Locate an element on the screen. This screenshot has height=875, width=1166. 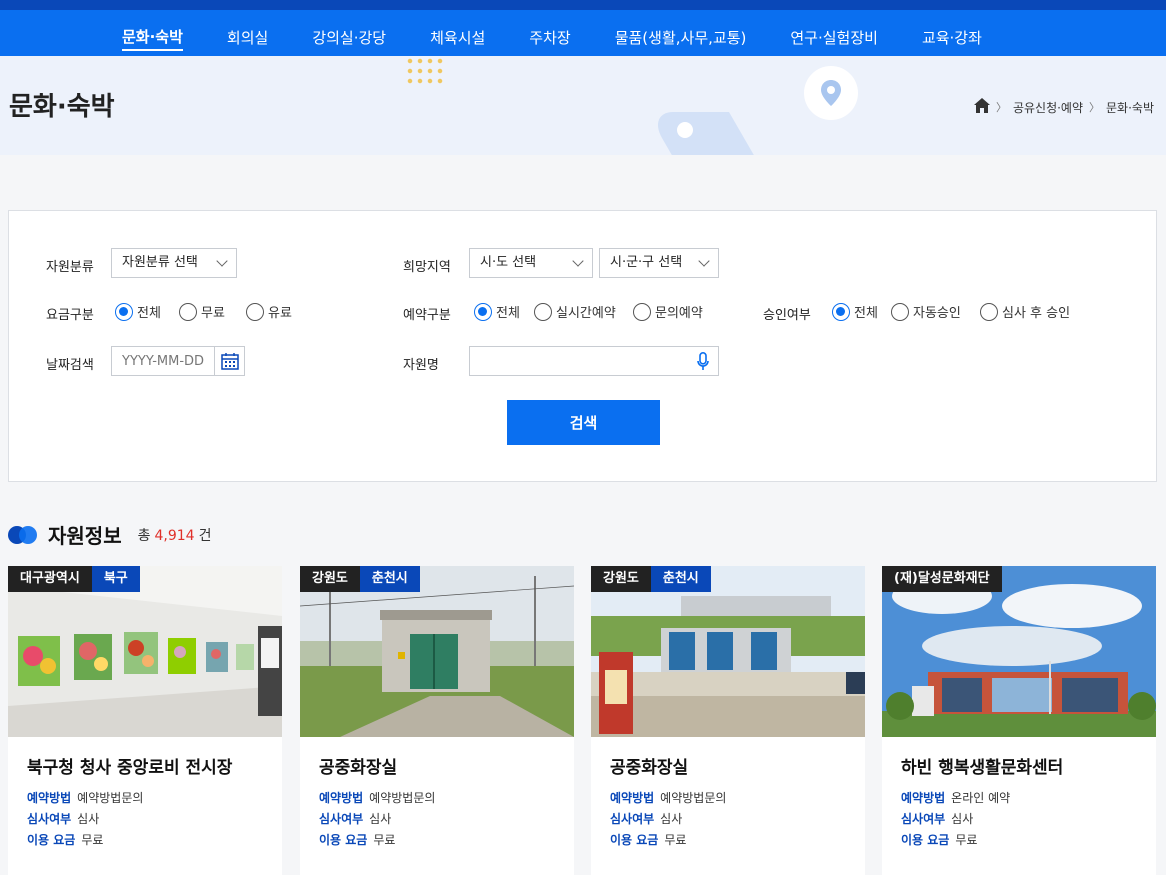
date-input is located at coordinates (163, 361).